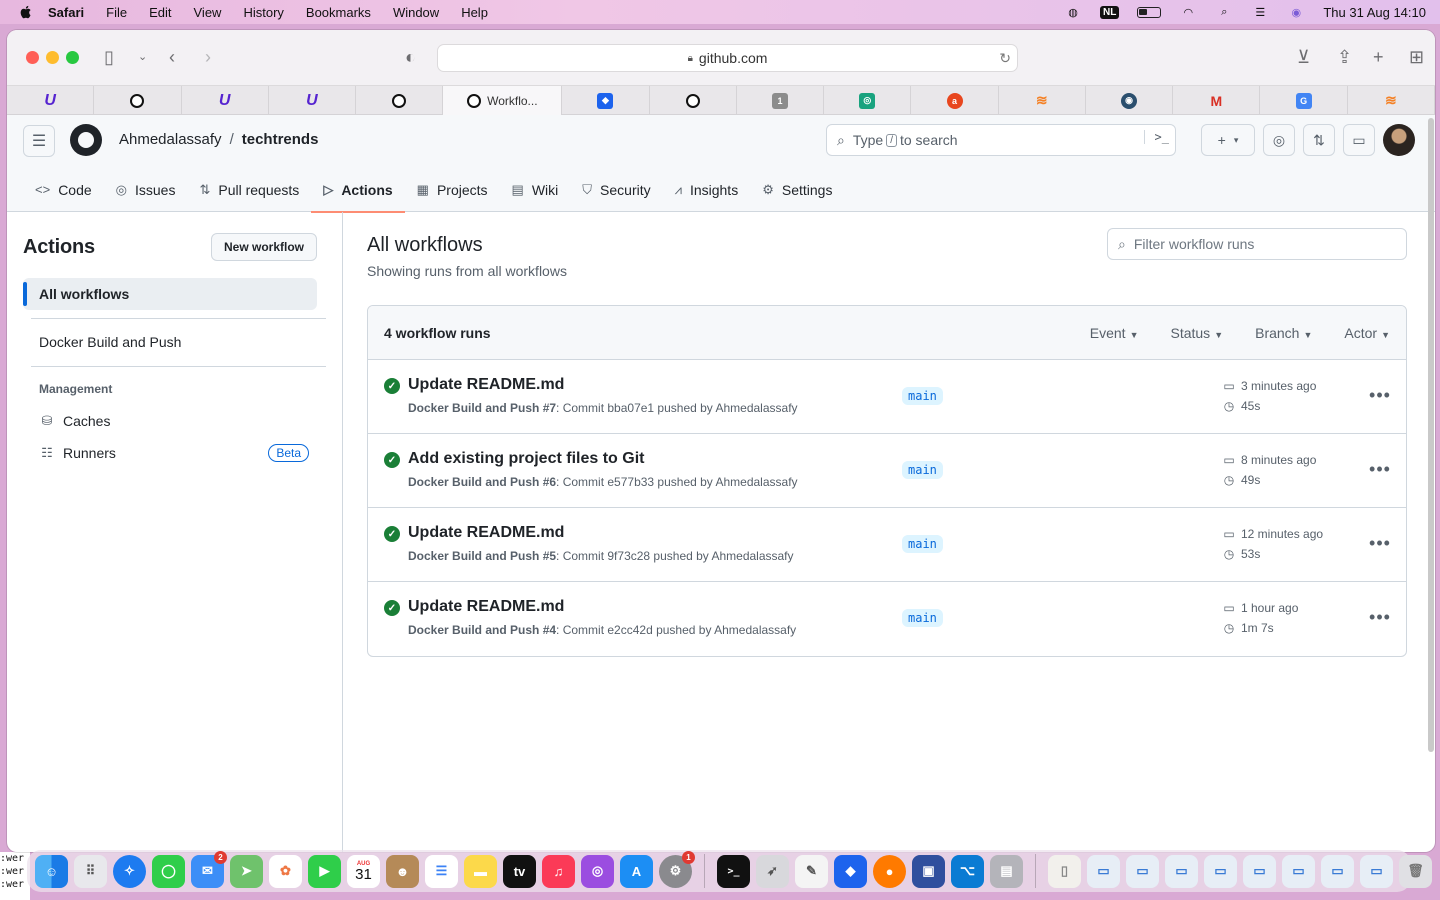 This screenshot has width=1440, height=900. What do you see at coordinates (66, 12) in the screenshot?
I see `menu-app-name: Safari` at bounding box center [66, 12].